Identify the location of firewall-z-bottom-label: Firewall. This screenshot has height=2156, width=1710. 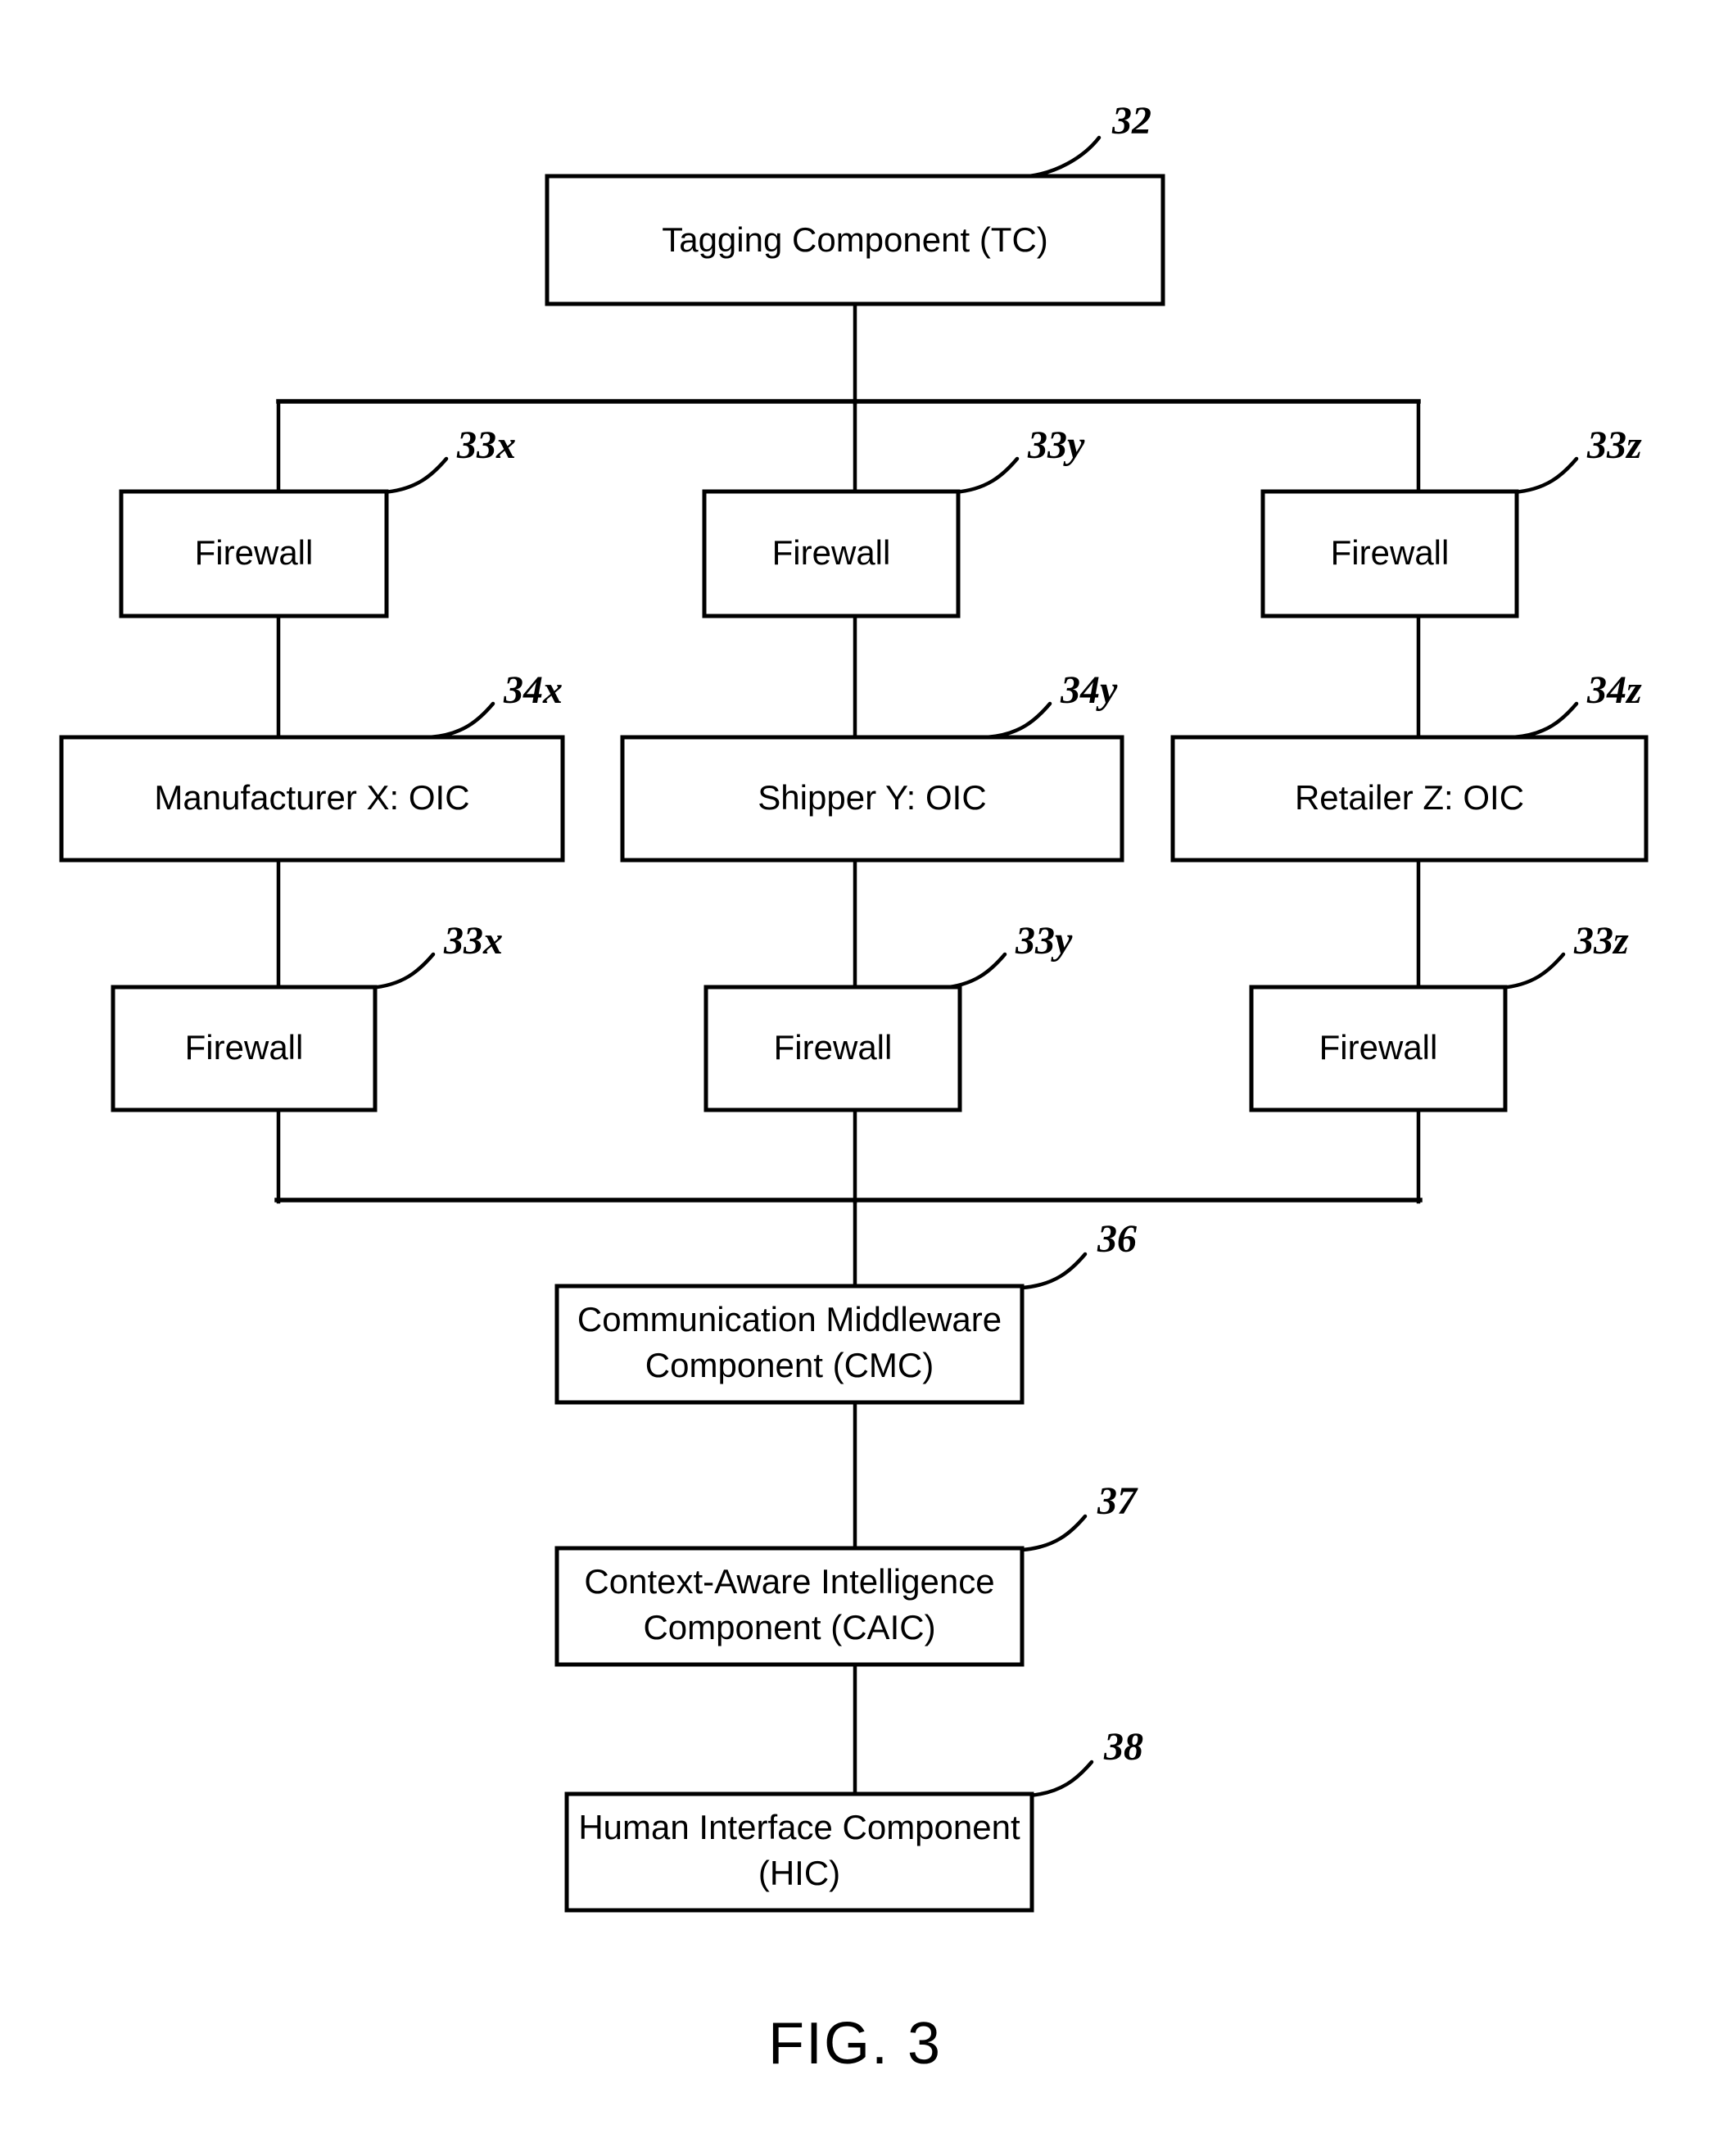
(1378, 1047).